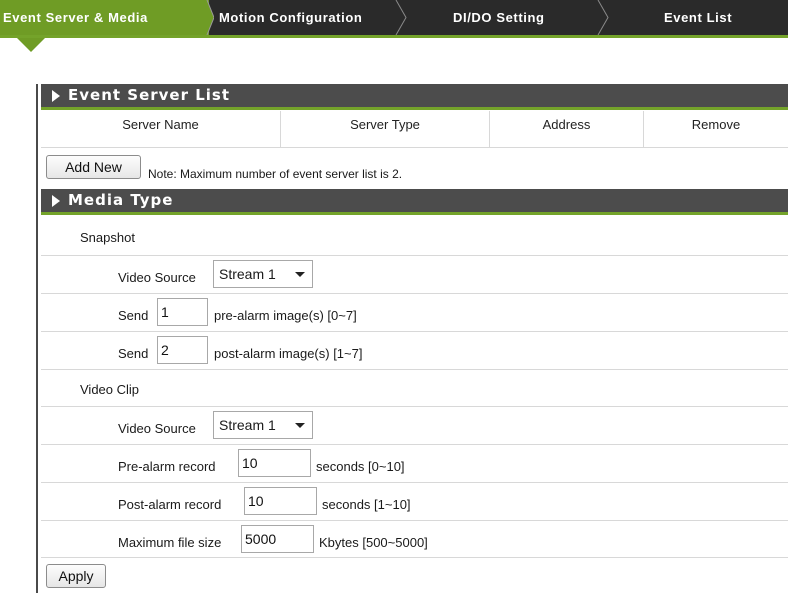 This screenshot has width=788, height=593. What do you see at coordinates (93, 167) in the screenshot?
I see `add-new-button: Add New` at bounding box center [93, 167].